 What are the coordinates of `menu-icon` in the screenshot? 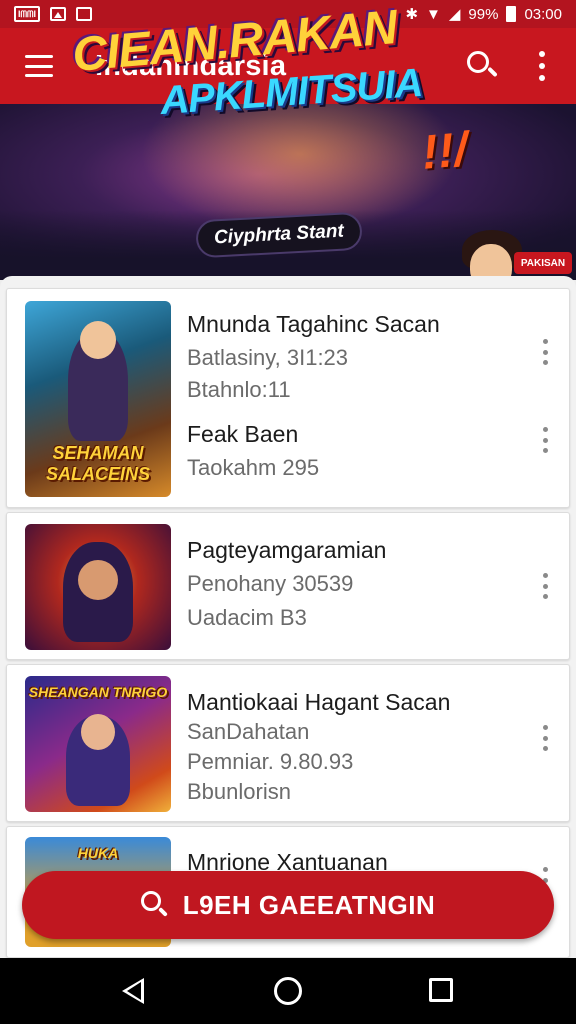 It's located at (39, 66).